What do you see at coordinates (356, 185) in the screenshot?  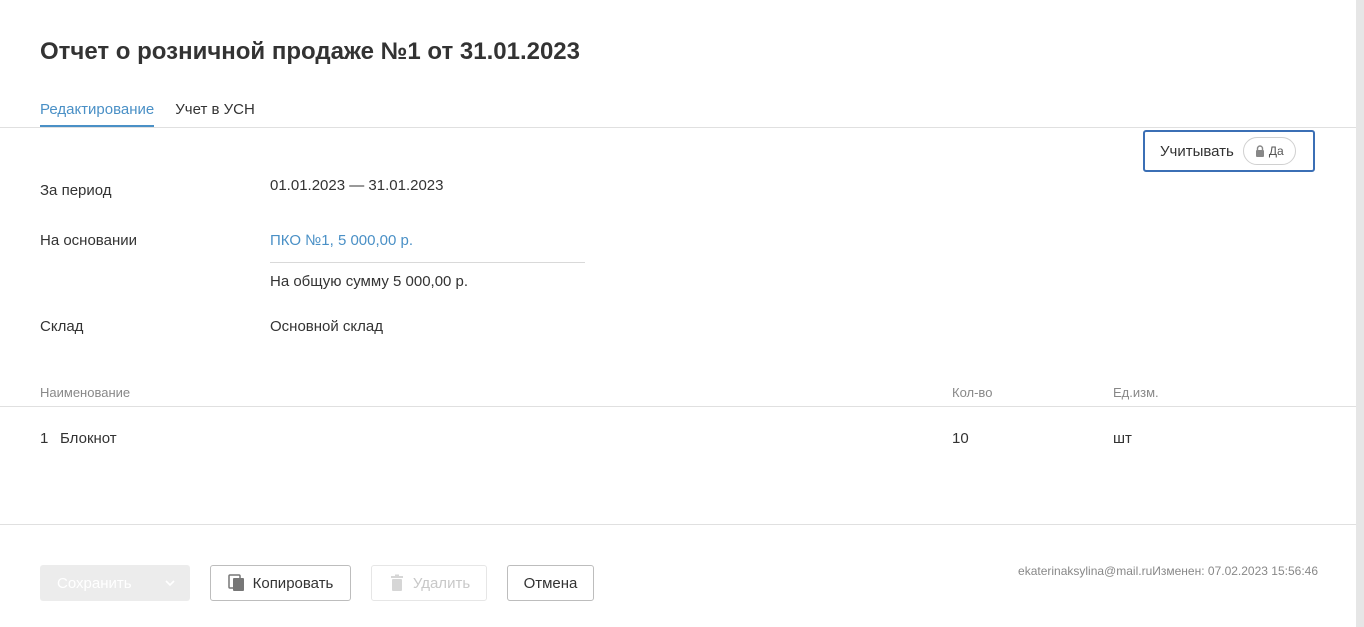 I see `period-value: 01.01.2023 — 31.01.2023` at bounding box center [356, 185].